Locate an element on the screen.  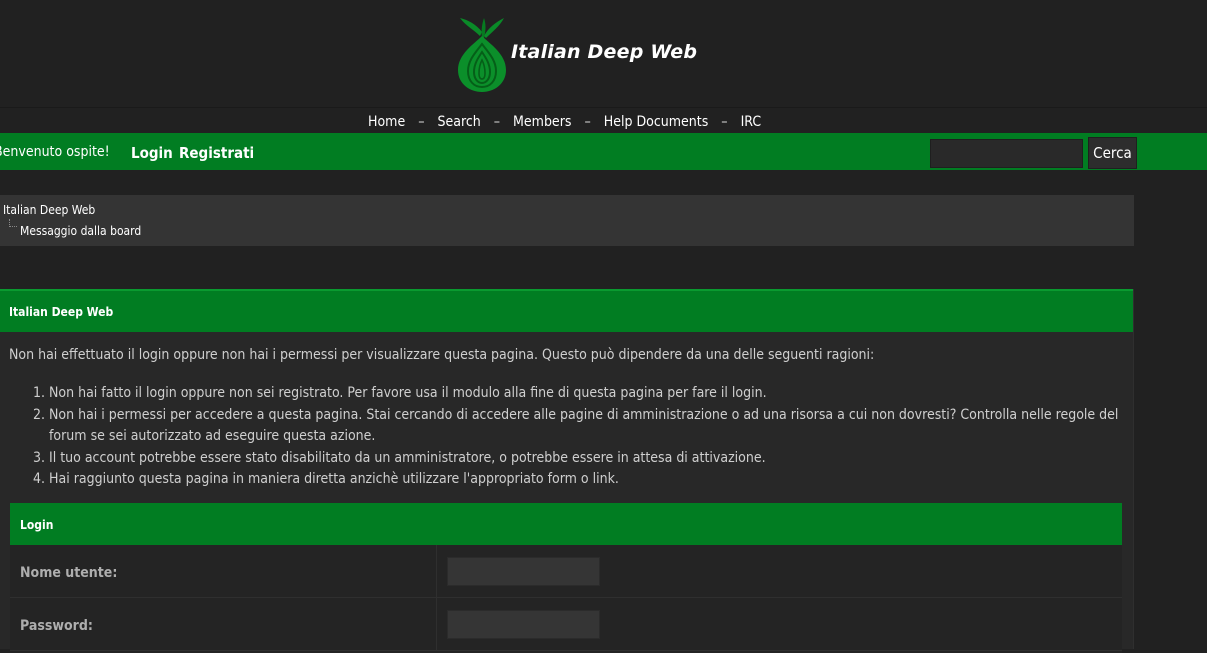
top-navigation: Home – Search – Members – Help Documents – IRC is located at coordinates (603, 123).